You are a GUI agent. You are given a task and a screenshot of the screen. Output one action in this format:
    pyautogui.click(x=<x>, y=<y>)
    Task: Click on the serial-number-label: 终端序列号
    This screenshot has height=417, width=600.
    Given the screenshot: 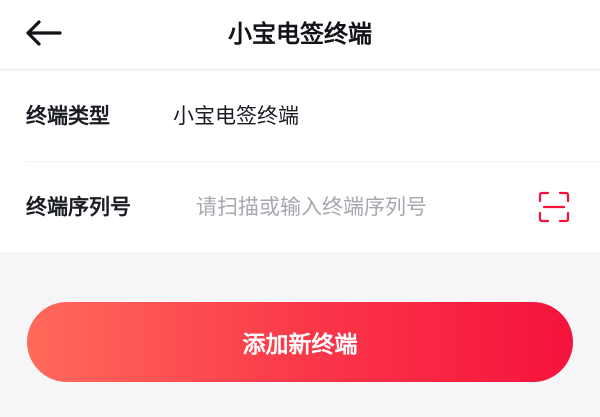 What is the action you would take?
    pyautogui.click(x=78, y=207)
    